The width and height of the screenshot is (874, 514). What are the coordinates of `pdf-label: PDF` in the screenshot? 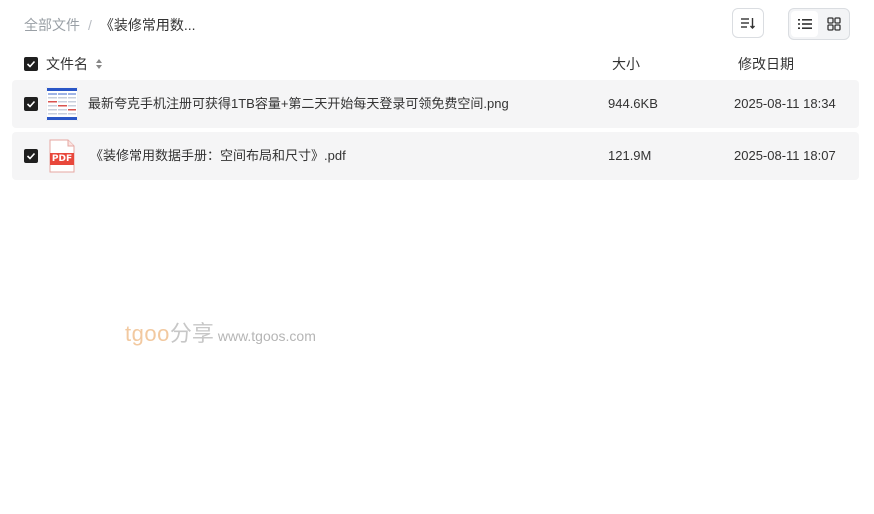 It's located at (62, 159).